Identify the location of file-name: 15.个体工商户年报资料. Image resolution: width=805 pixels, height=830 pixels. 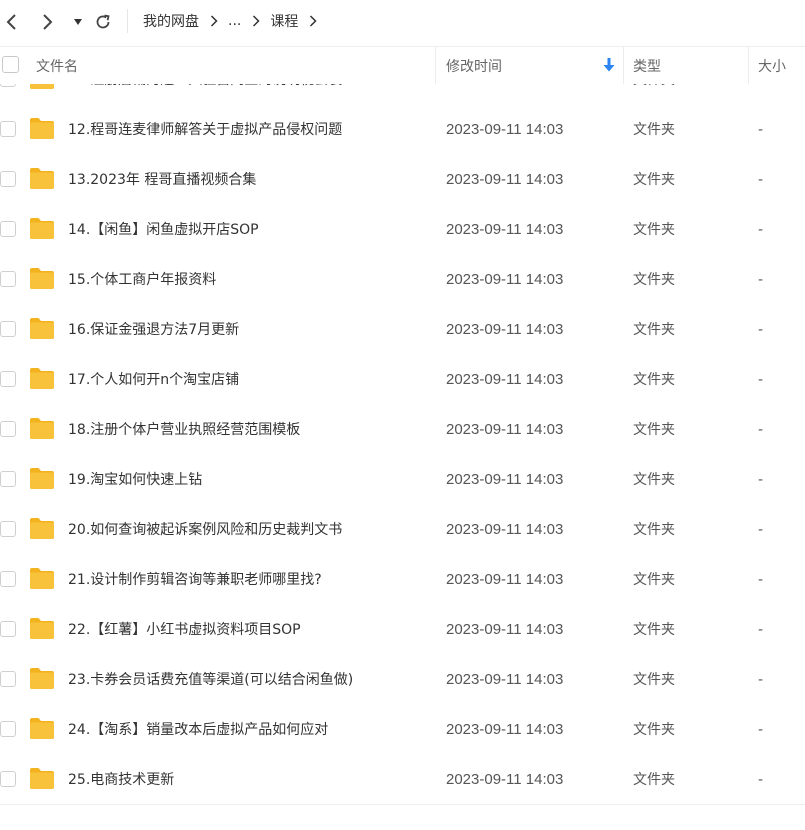
(142, 280).